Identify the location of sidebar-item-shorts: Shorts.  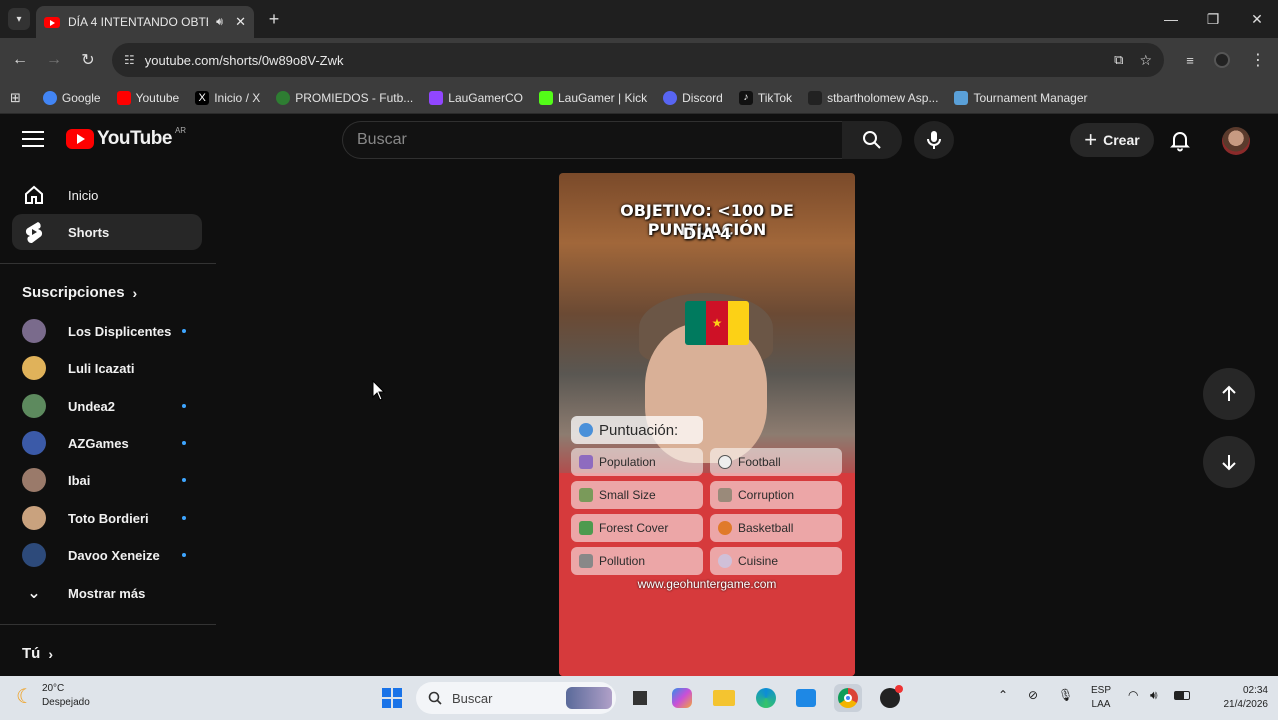
(107, 232).